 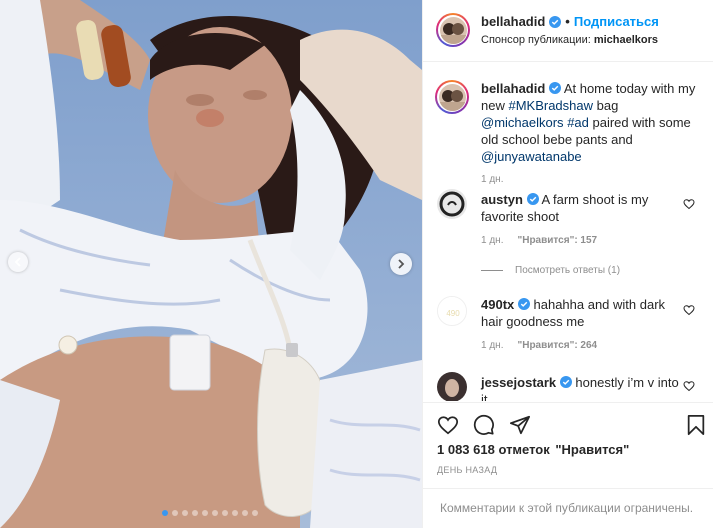 What do you see at coordinates (493, 449) in the screenshot?
I see `likes-count-number: 1 083 618 отметок` at bounding box center [493, 449].